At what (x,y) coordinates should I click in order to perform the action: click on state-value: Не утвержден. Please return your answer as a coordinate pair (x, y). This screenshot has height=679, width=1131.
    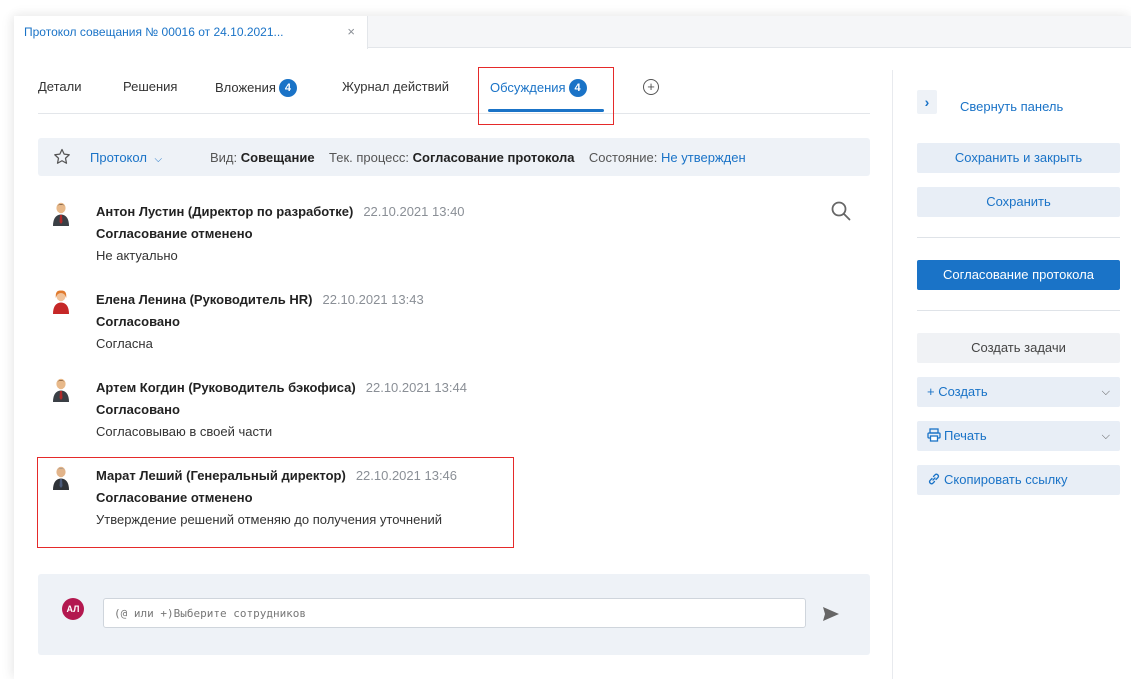
    Looking at the image, I should click on (703, 157).